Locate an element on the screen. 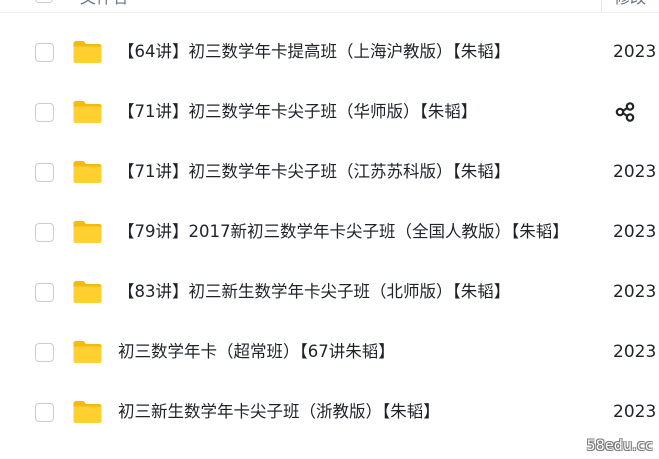 This screenshot has width=659, height=459. file-row: 【71讲】初三数学年卡尖子班（江苏苏科版）【朱韬】 2023 is located at coordinates (329, 172).